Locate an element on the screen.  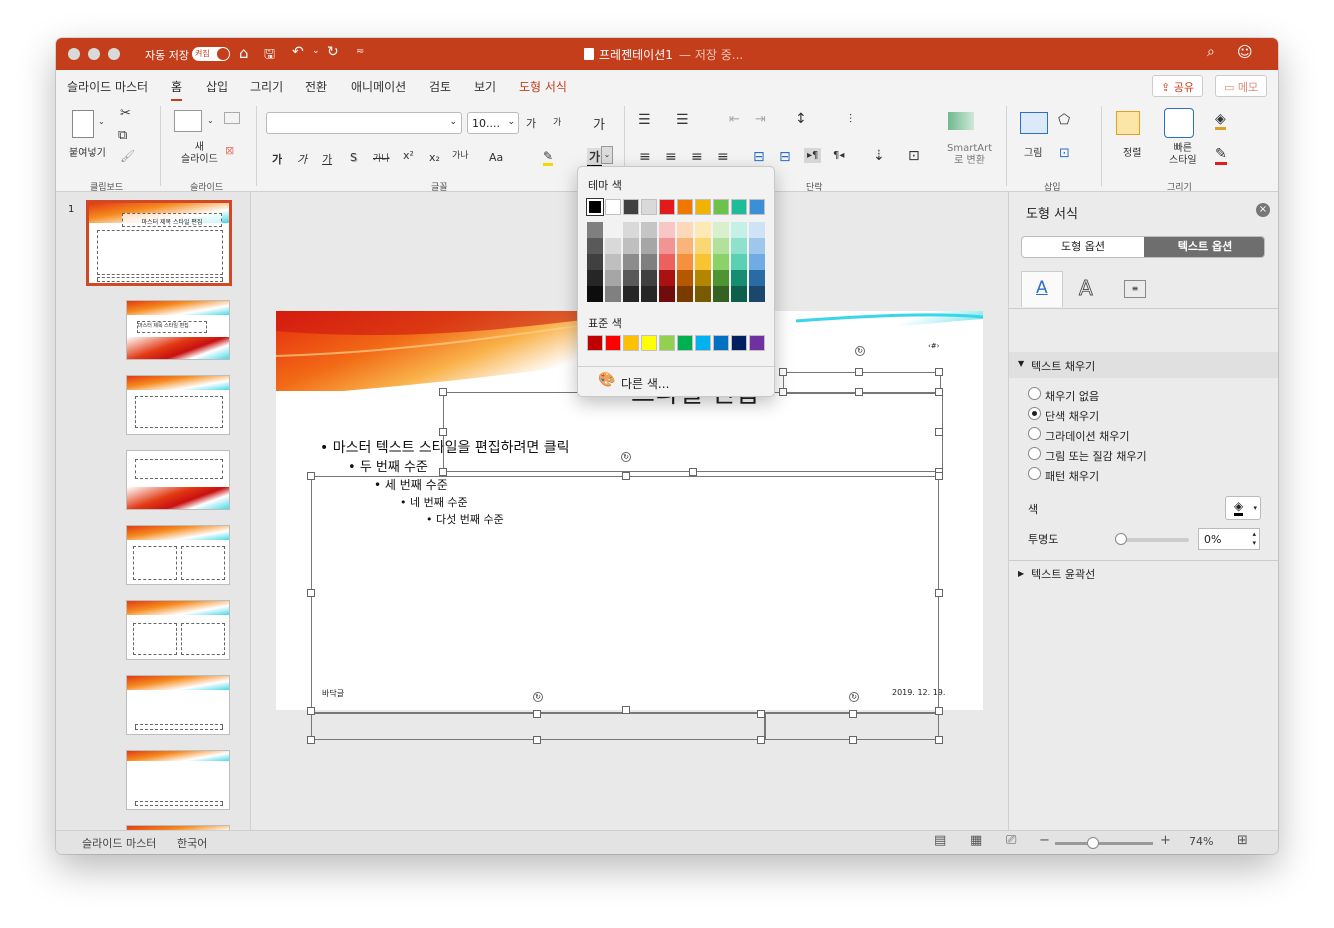
tab-review: 검토 is located at coordinates (440, 86).